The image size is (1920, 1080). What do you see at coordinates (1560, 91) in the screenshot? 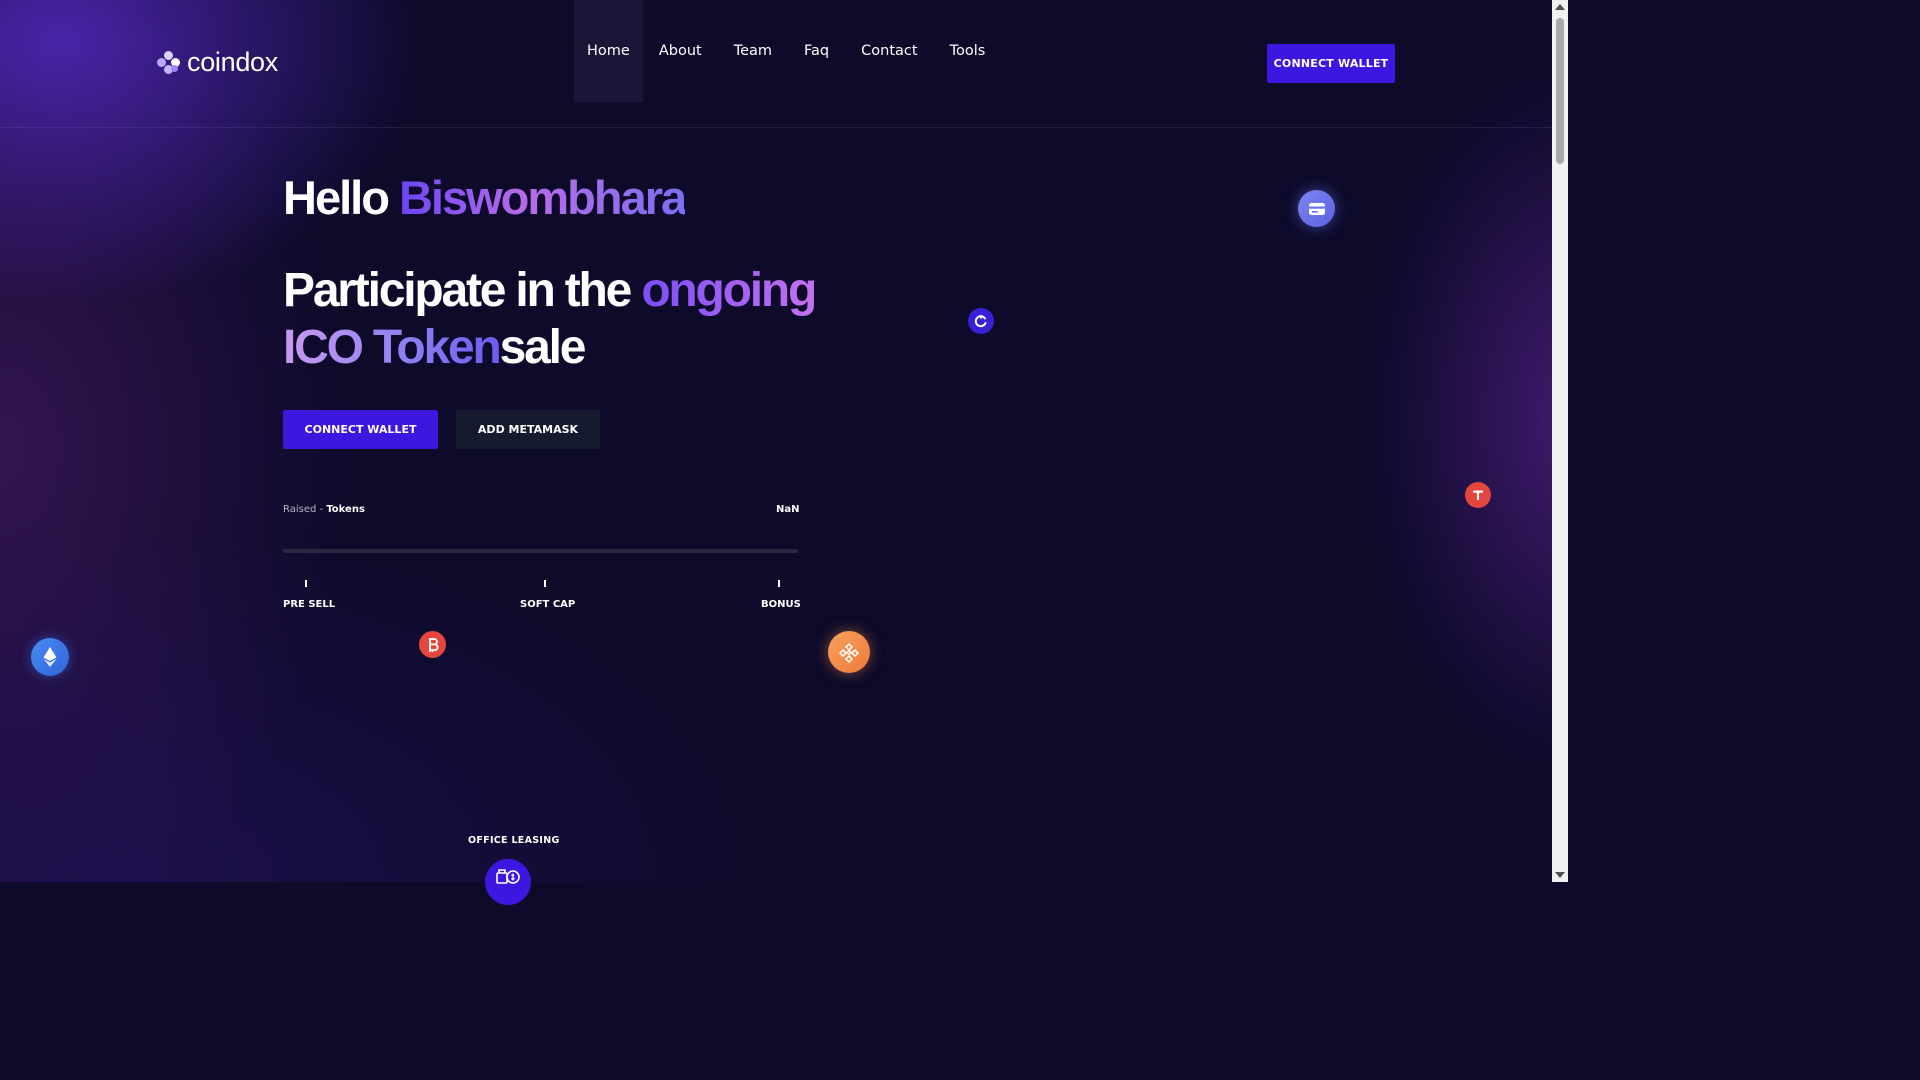
I see `scroll-thumb` at bounding box center [1560, 91].